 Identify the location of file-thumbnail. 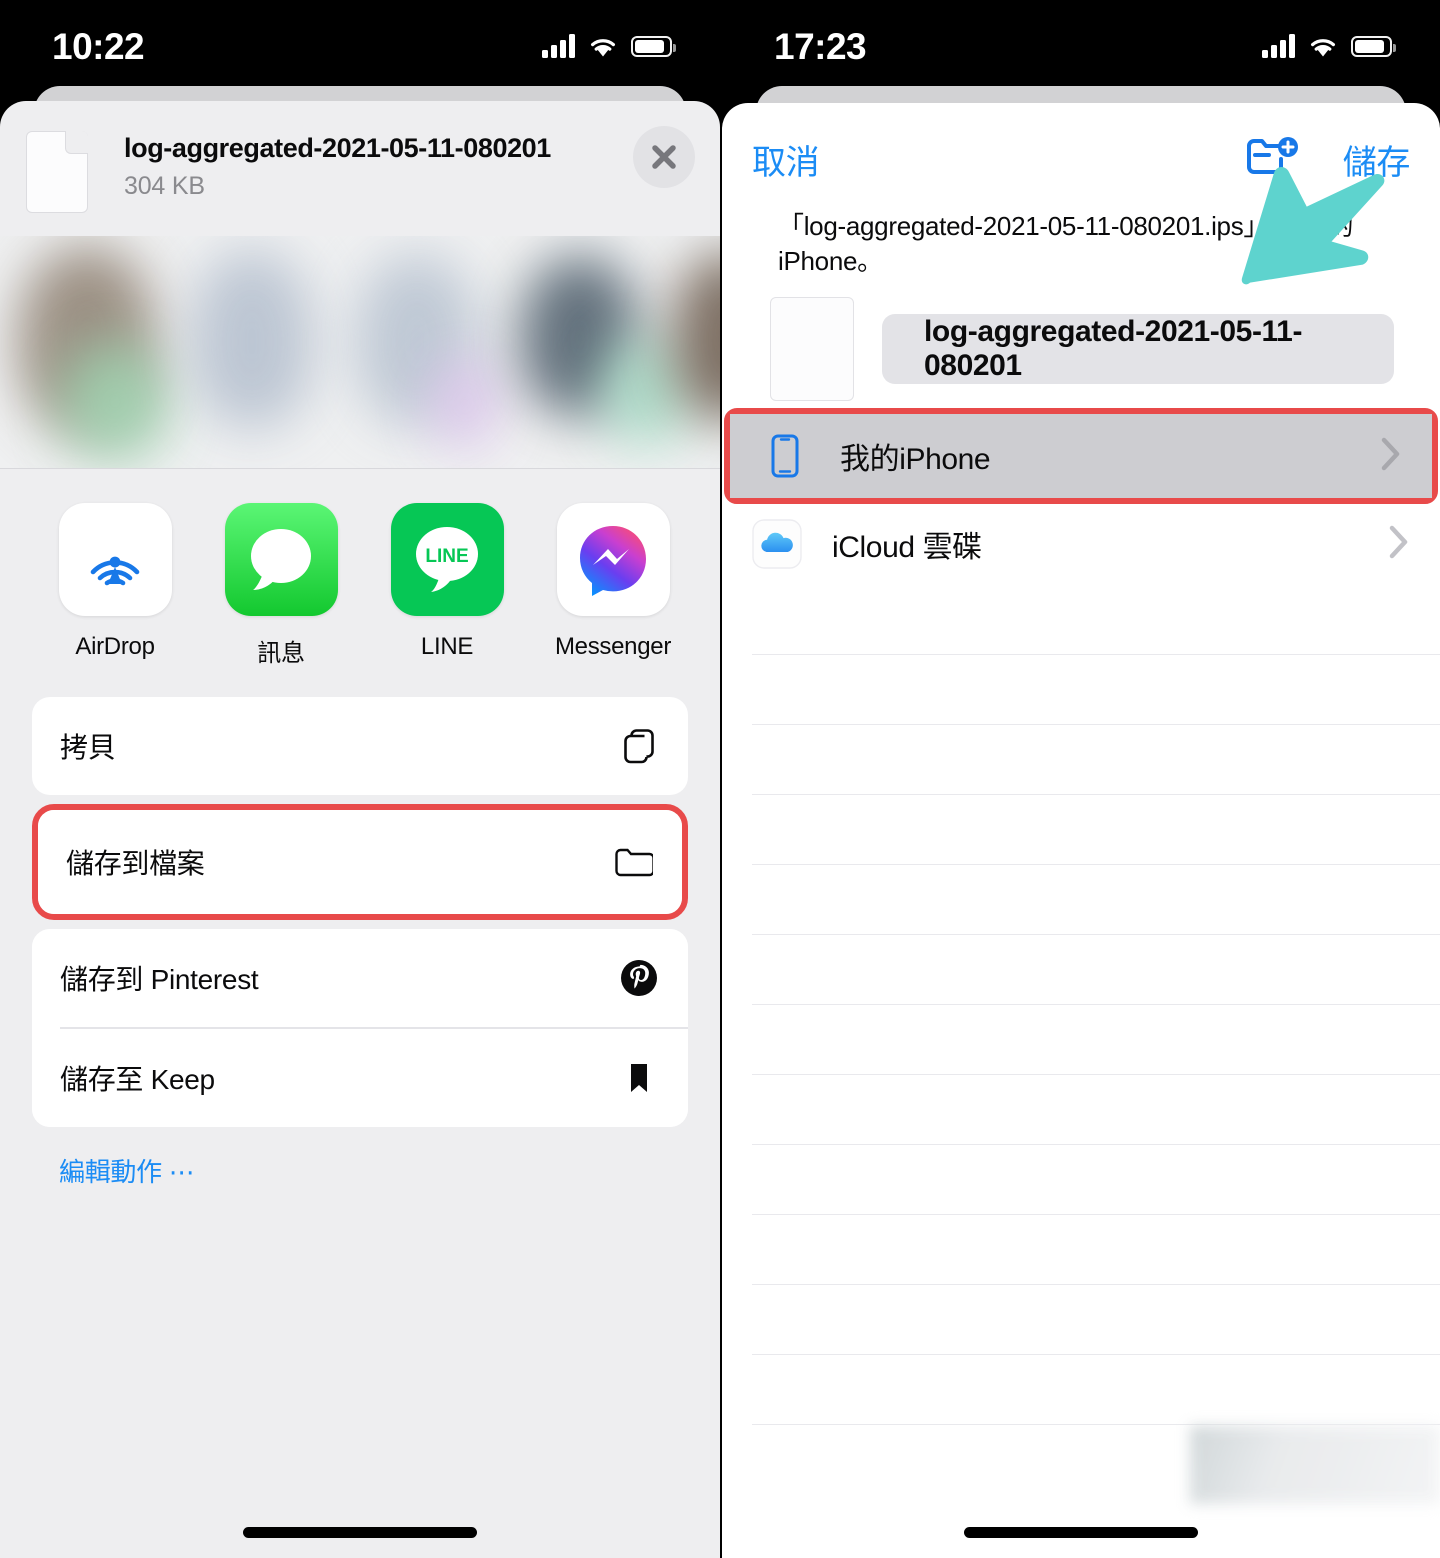
(812, 349).